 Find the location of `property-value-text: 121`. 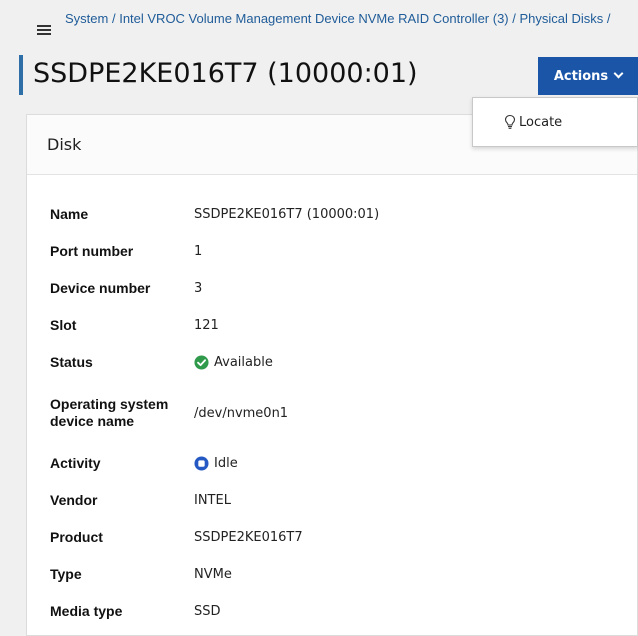

property-value-text: 121 is located at coordinates (206, 325).